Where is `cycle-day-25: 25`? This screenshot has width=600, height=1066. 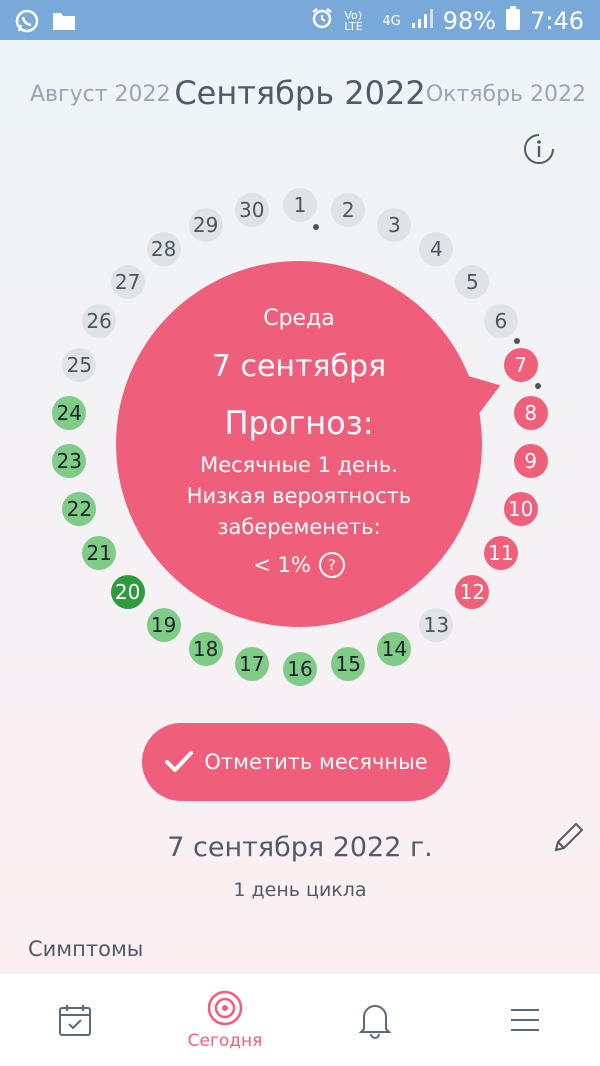 cycle-day-25: 25 is located at coordinates (79, 365).